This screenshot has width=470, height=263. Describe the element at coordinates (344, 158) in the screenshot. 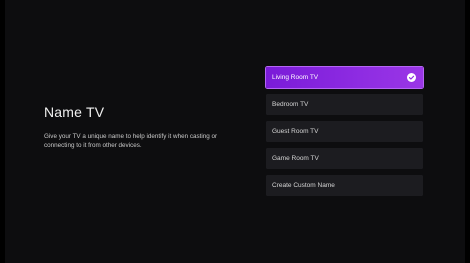

I see `option-game-room-tv: Game Room TV` at that location.